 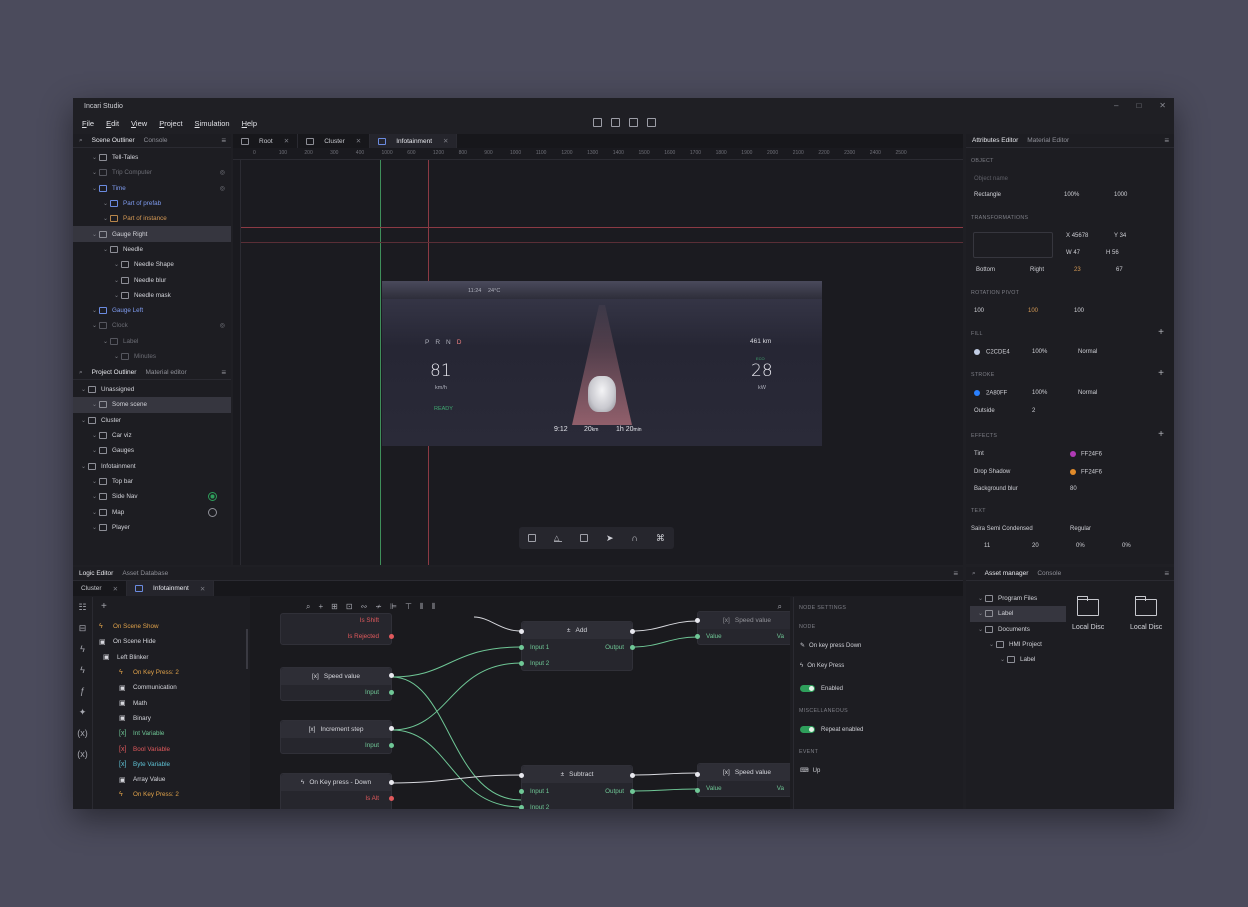 What do you see at coordinates (100, 588) in the screenshot?
I see `tab-cluster: Cluster ✕` at bounding box center [100, 588].